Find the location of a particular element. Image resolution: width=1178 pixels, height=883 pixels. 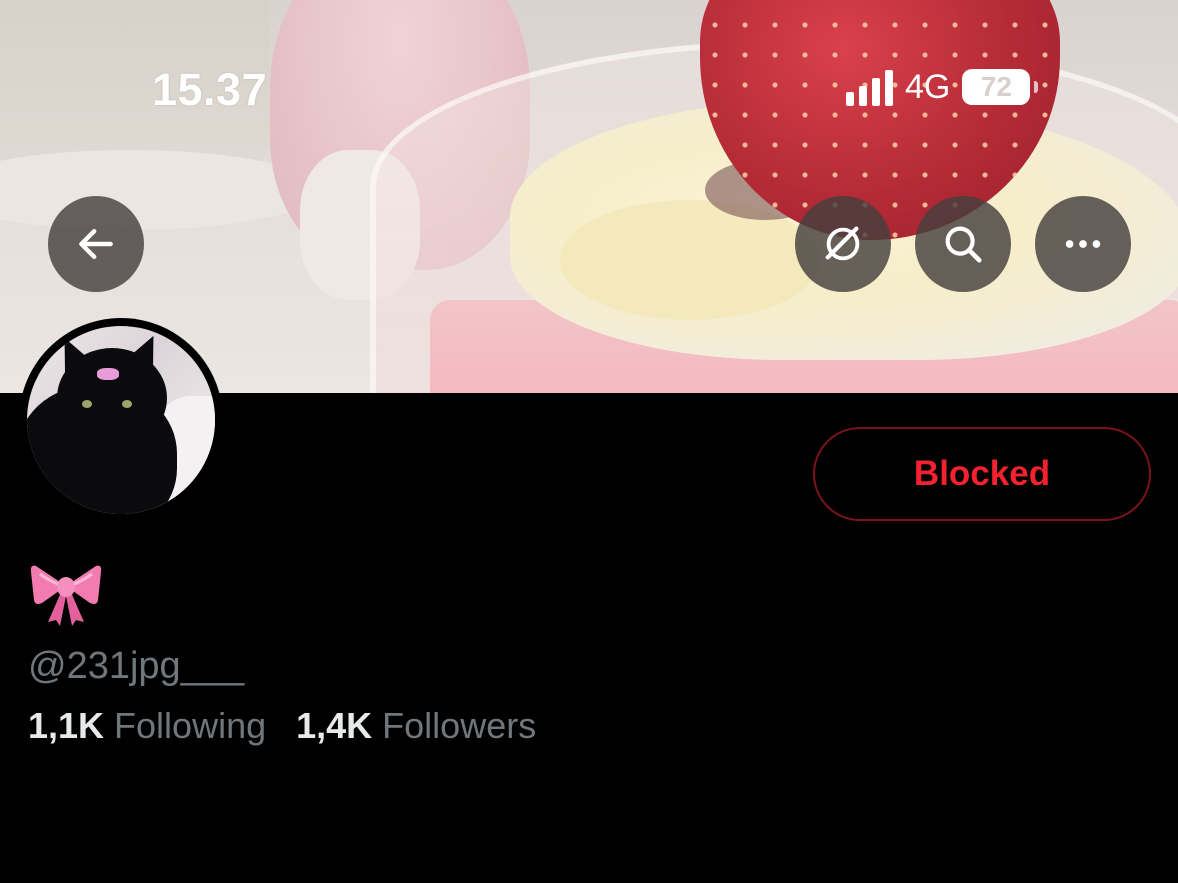

avatar-cat-eye-left is located at coordinates (87, 404).